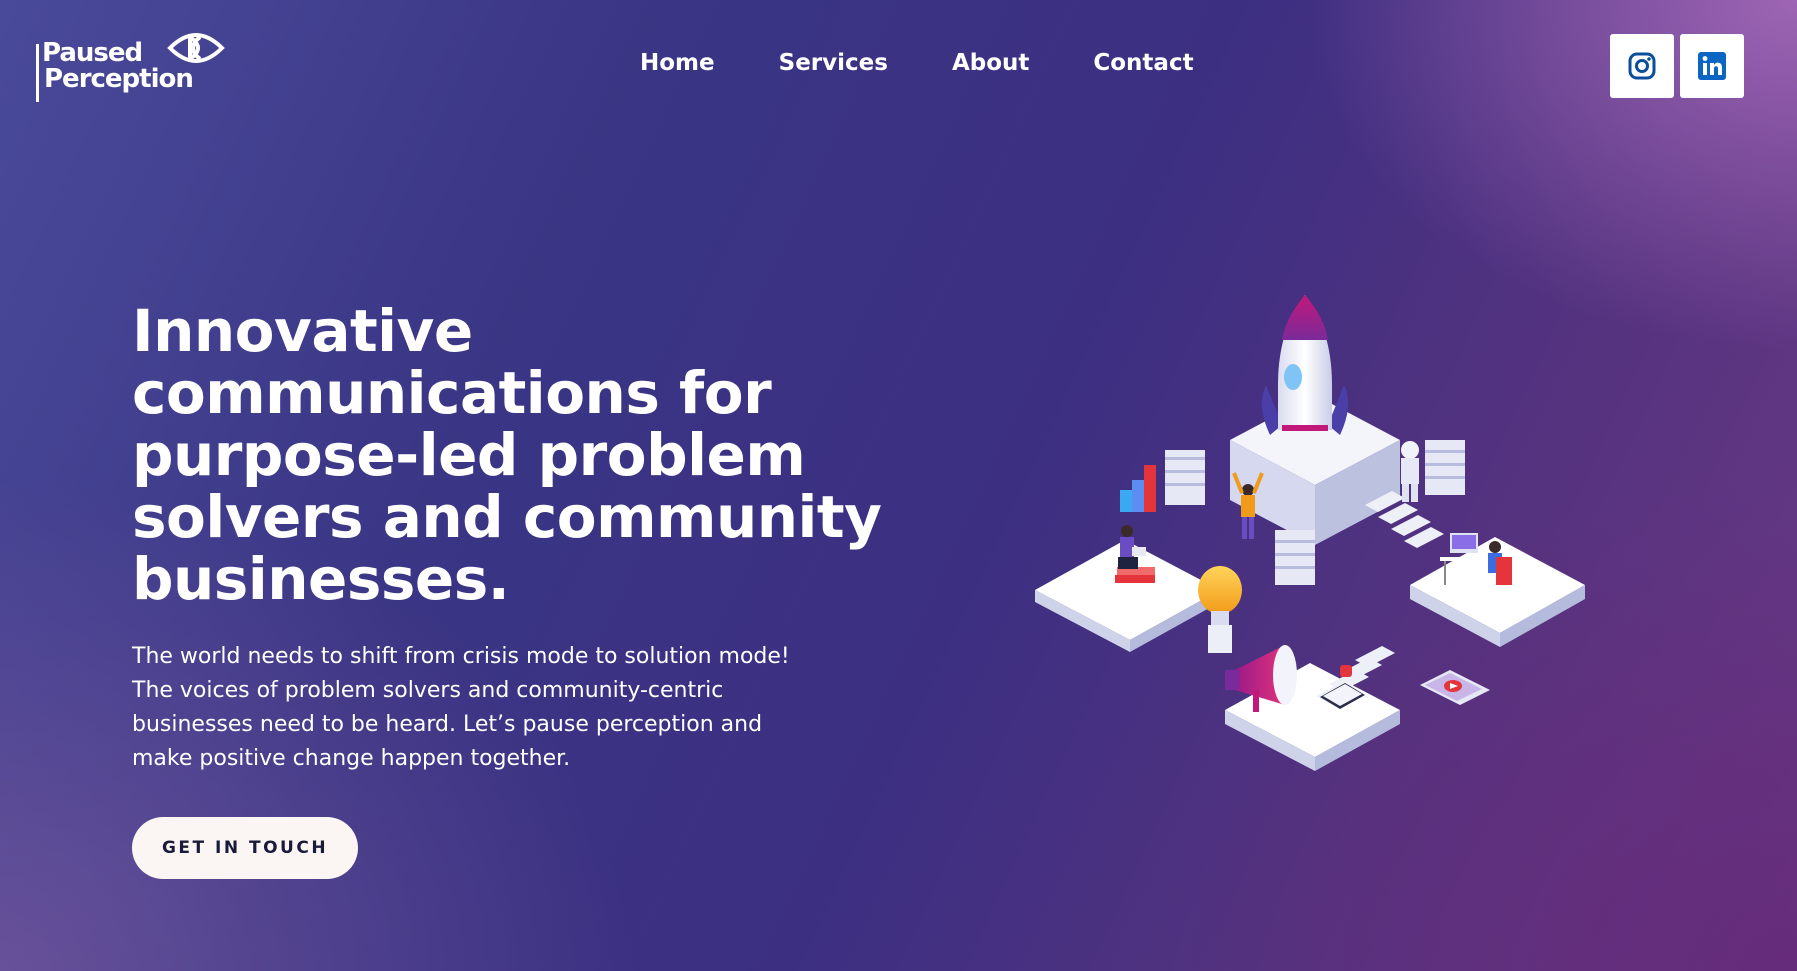 The image size is (1797, 971). Describe the element at coordinates (833, 63) in the screenshot. I see `nav-services: Services` at that location.